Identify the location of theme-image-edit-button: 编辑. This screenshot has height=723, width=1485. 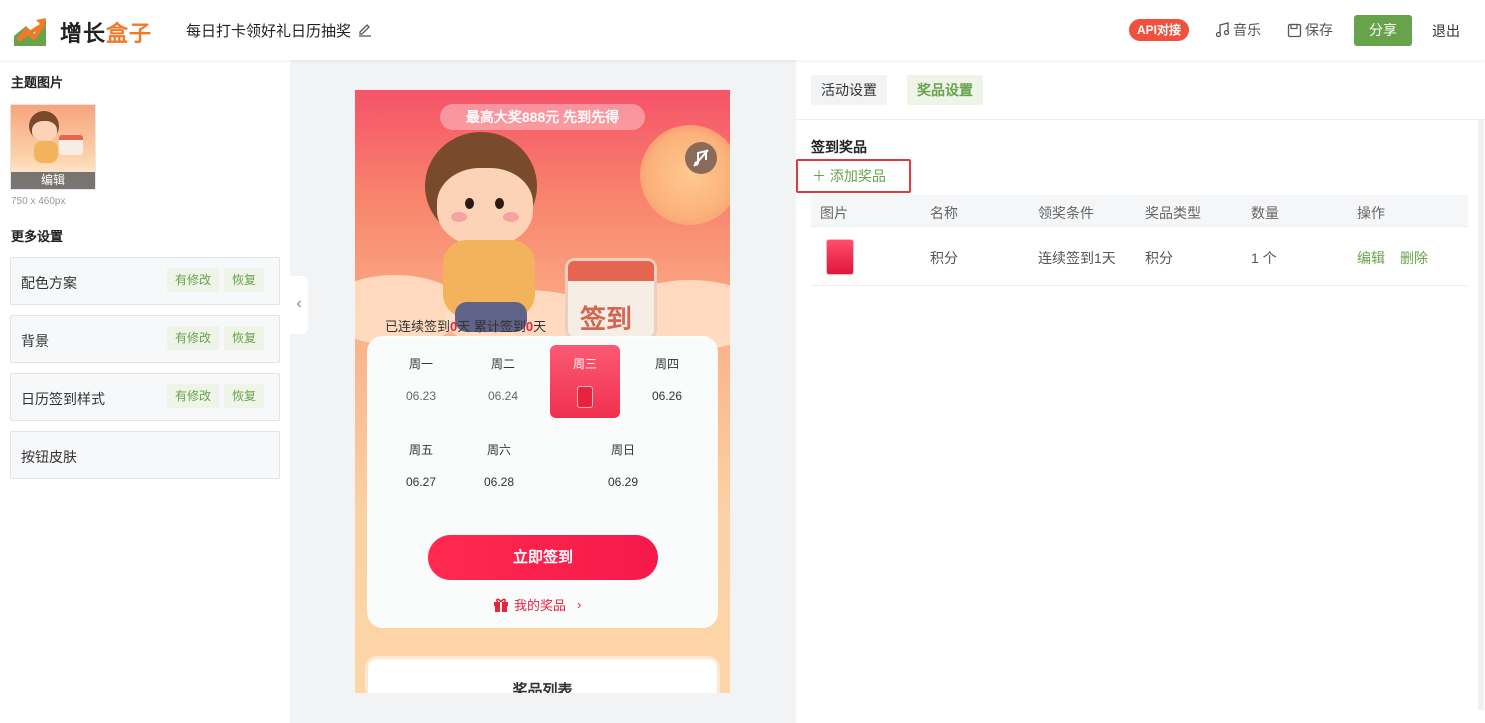
(53, 180).